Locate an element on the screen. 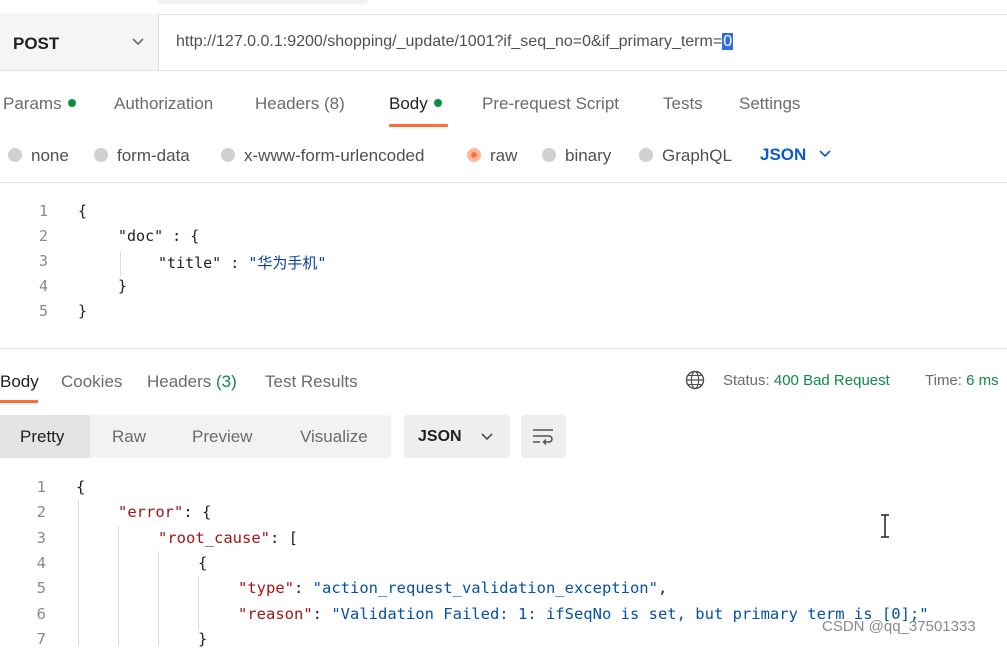  json-key: "reason" is located at coordinates (275, 614).